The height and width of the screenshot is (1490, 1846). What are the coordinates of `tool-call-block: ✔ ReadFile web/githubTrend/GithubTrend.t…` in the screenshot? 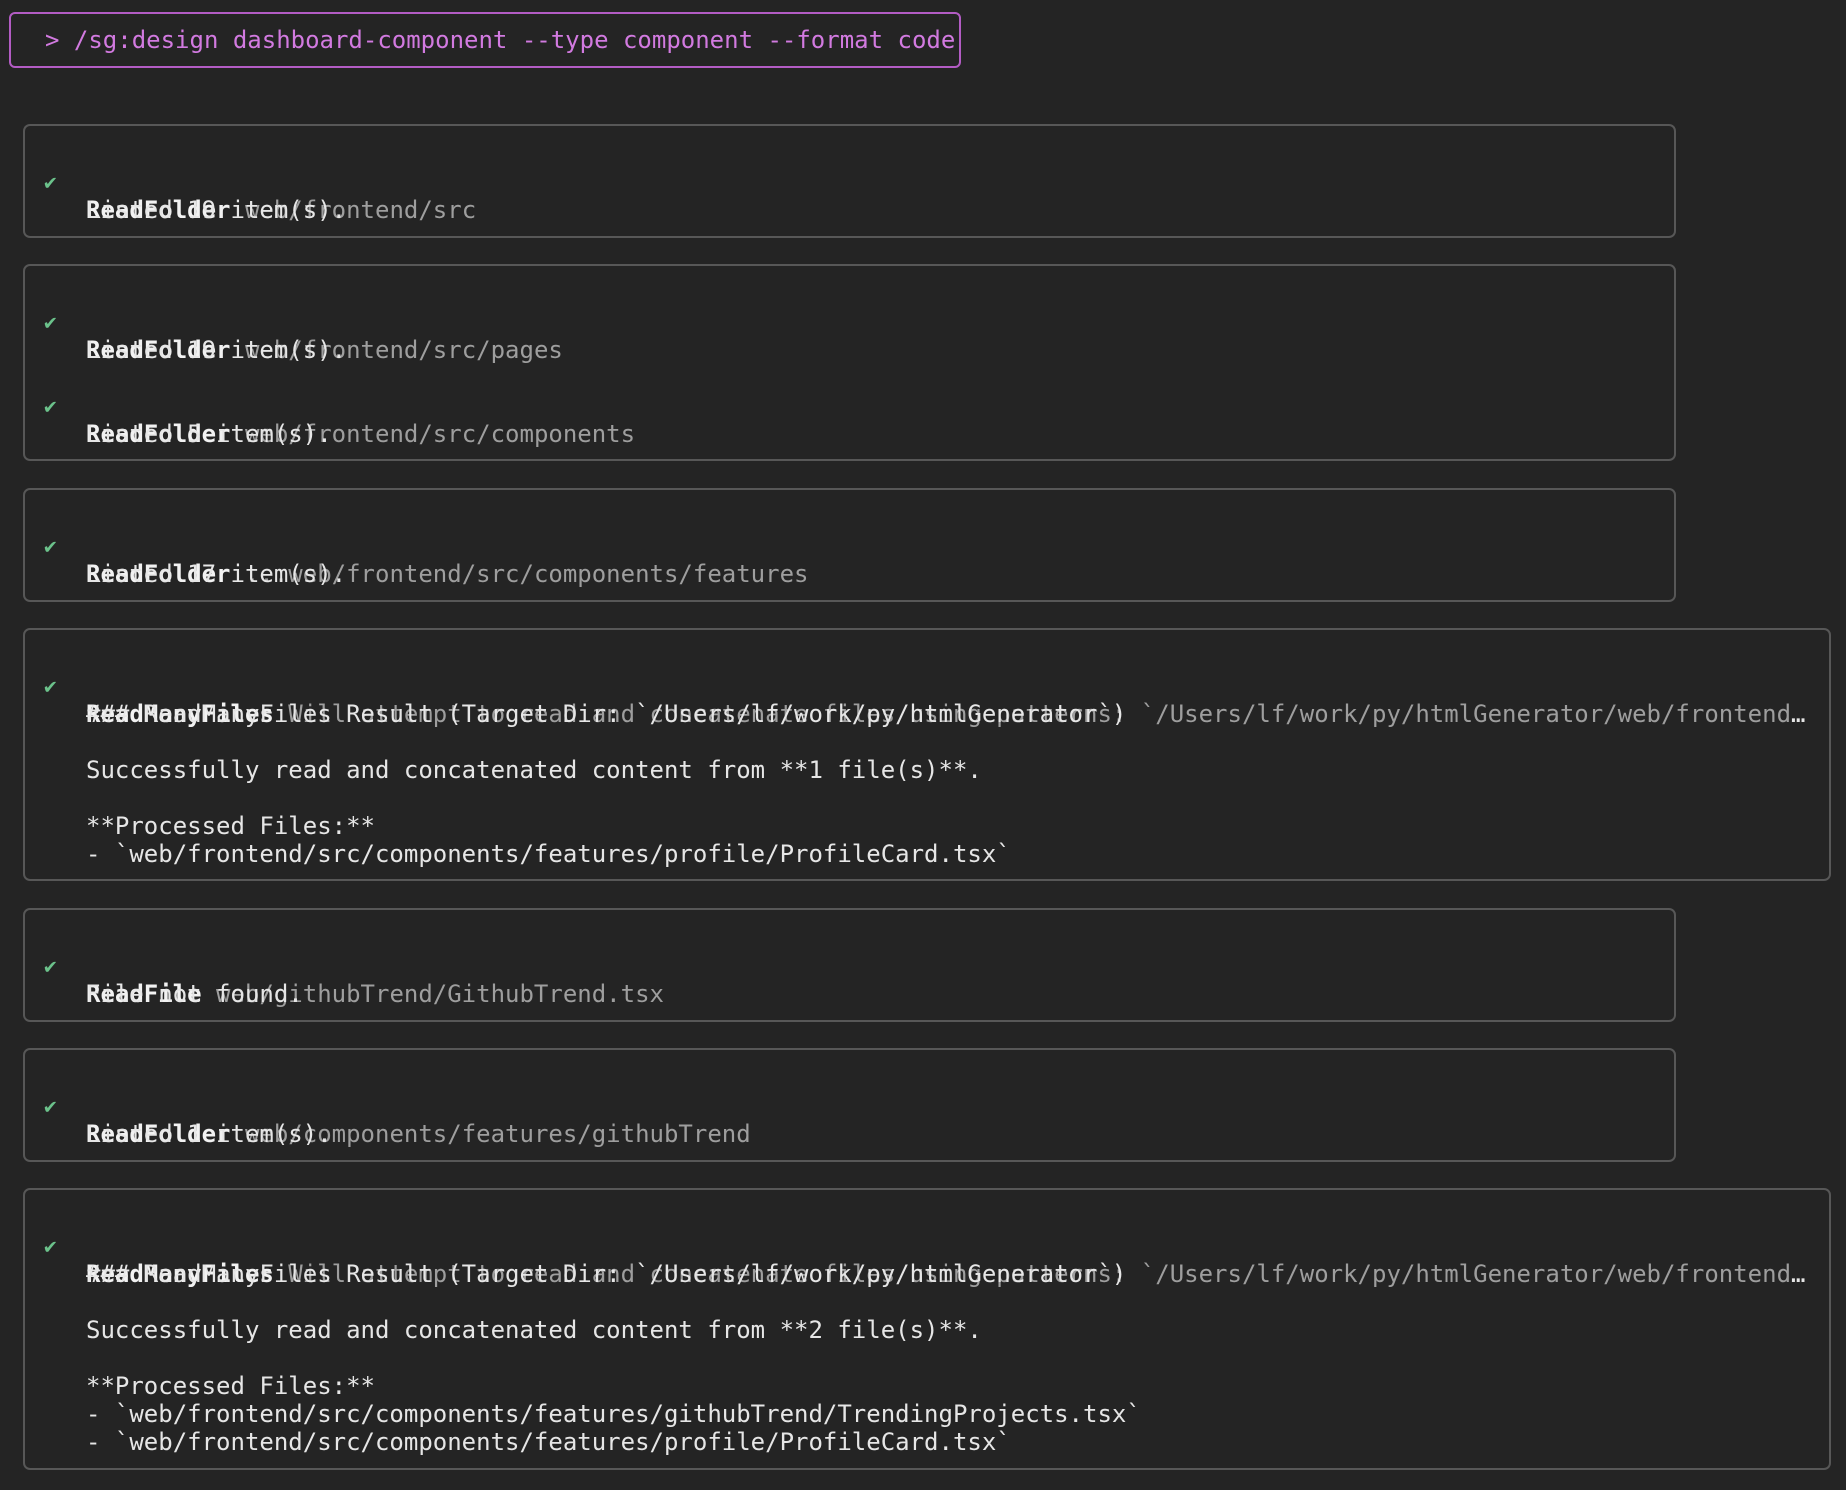 It's located at (849, 965).